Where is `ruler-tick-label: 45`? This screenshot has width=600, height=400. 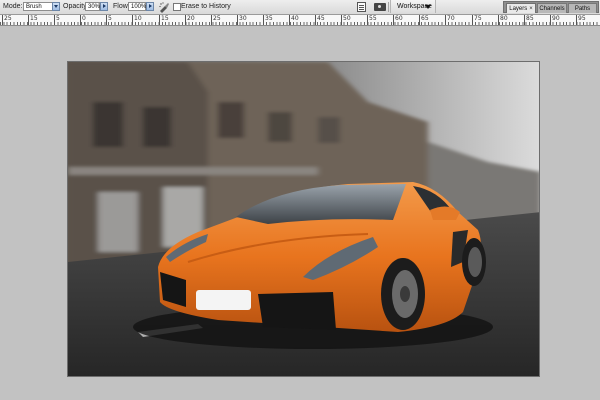 ruler-tick-label: 45 is located at coordinates (321, 18).